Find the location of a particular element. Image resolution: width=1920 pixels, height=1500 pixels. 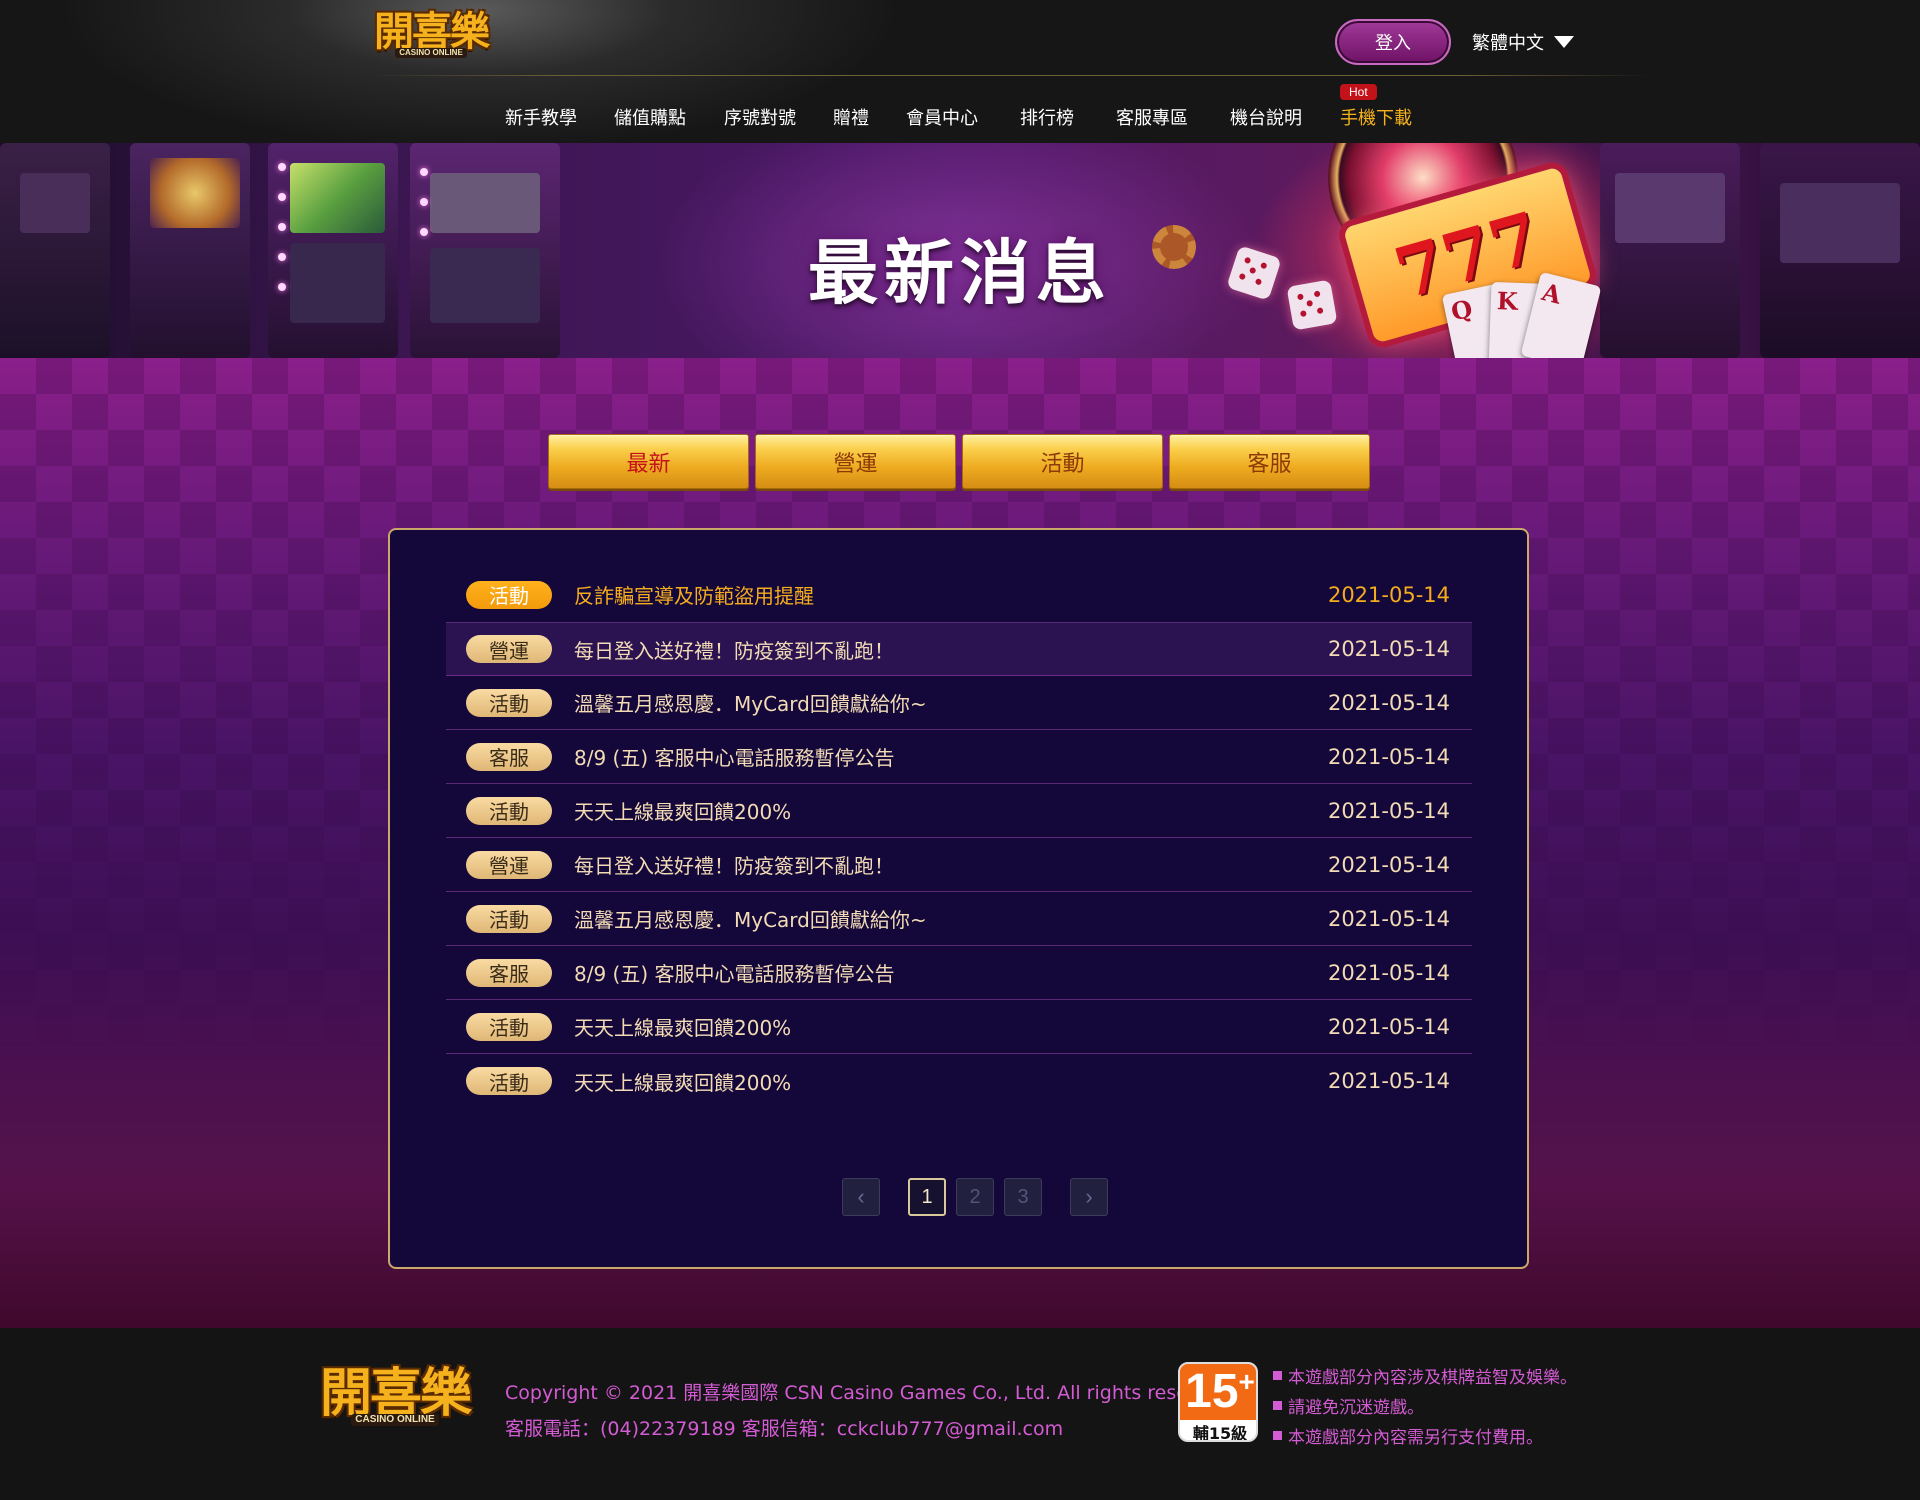

footer-logo: 開喜樂 CASINO ONLINE is located at coordinates (396, 1395).